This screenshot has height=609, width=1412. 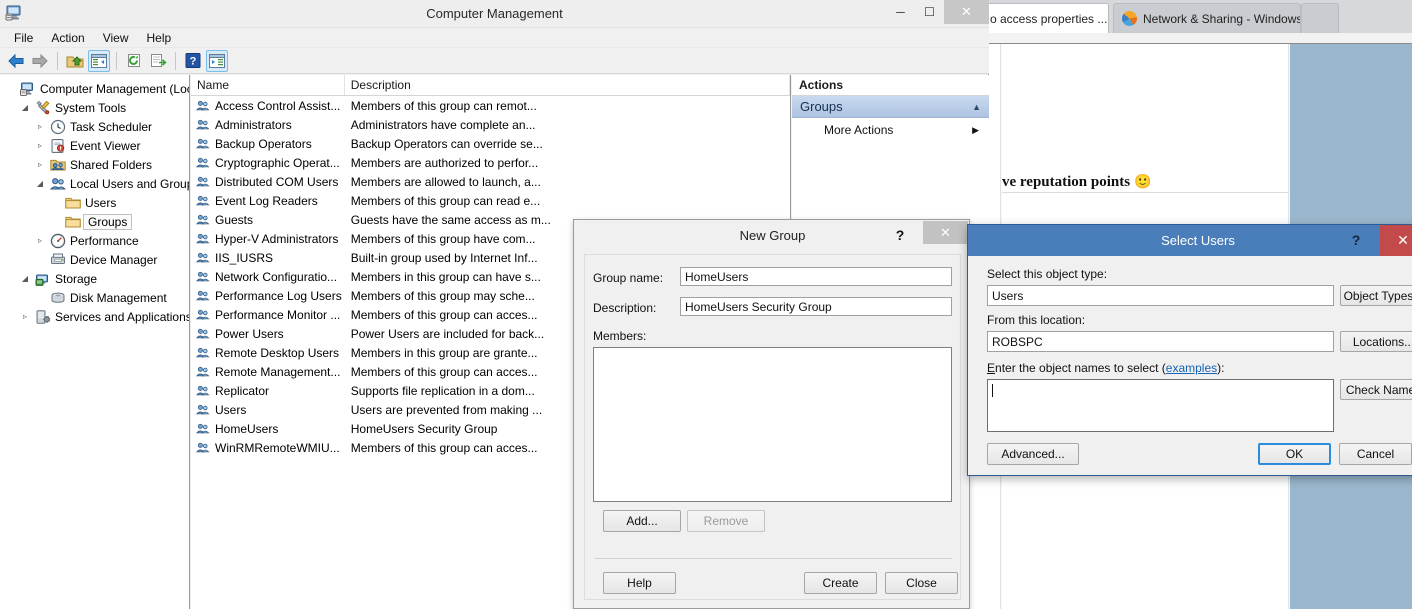 I want to click on check-names-button: Check Names, so click(x=1376, y=389).